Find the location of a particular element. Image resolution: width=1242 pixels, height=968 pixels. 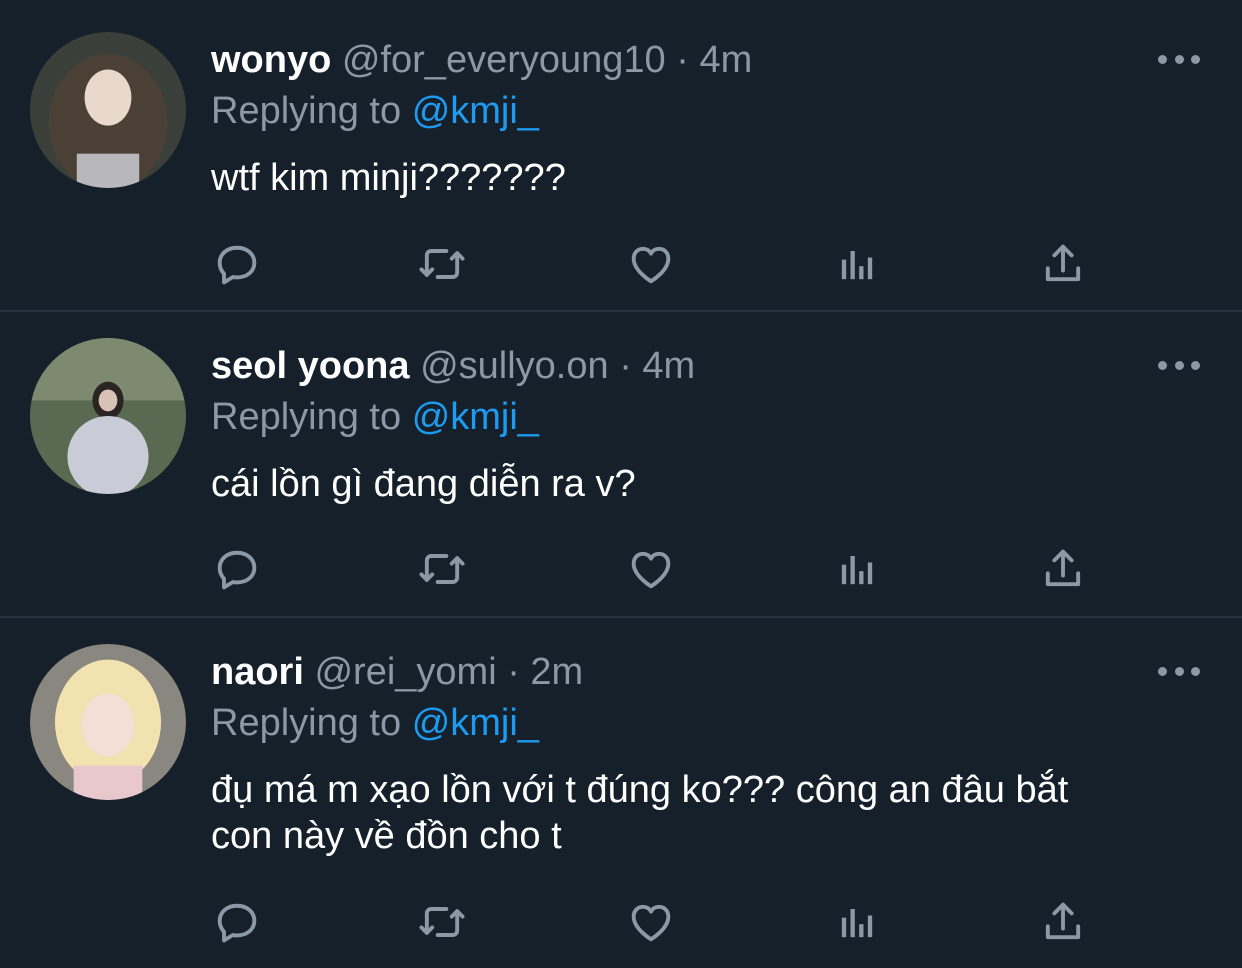

tweet-text-line: con này về đồn cho t is located at coordinates (386, 836).